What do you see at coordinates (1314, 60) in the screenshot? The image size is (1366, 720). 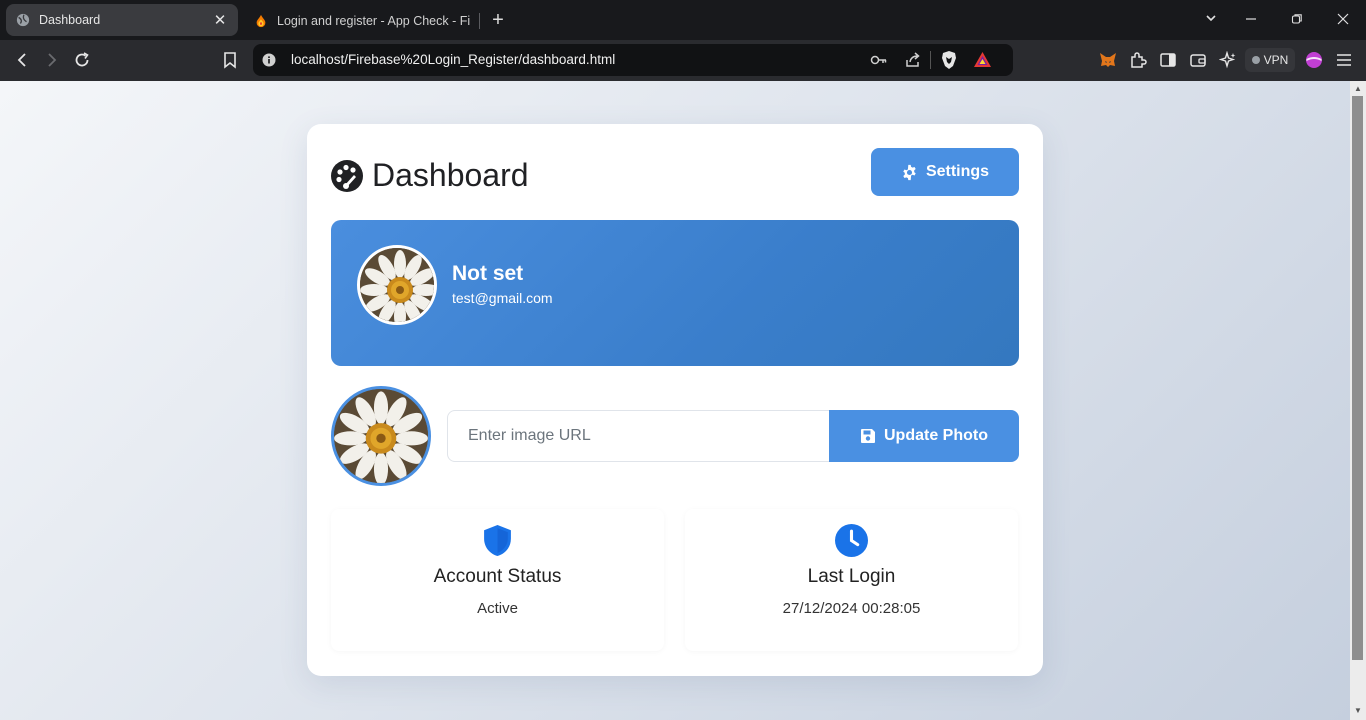 I see `profile-avatar-icon` at bounding box center [1314, 60].